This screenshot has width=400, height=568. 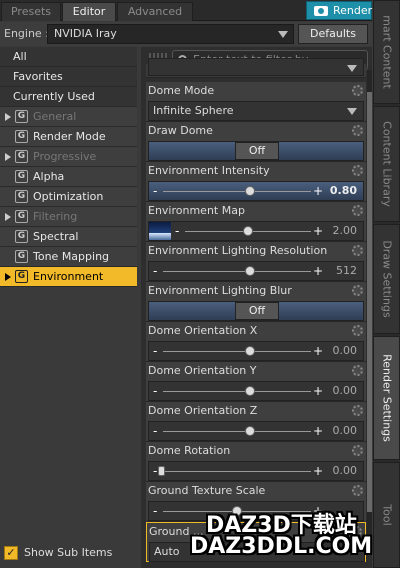 What do you see at coordinates (68, 197) in the screenshot?
I see `nav-group-optimization: G Optimization` at bounding box center [68, 197].